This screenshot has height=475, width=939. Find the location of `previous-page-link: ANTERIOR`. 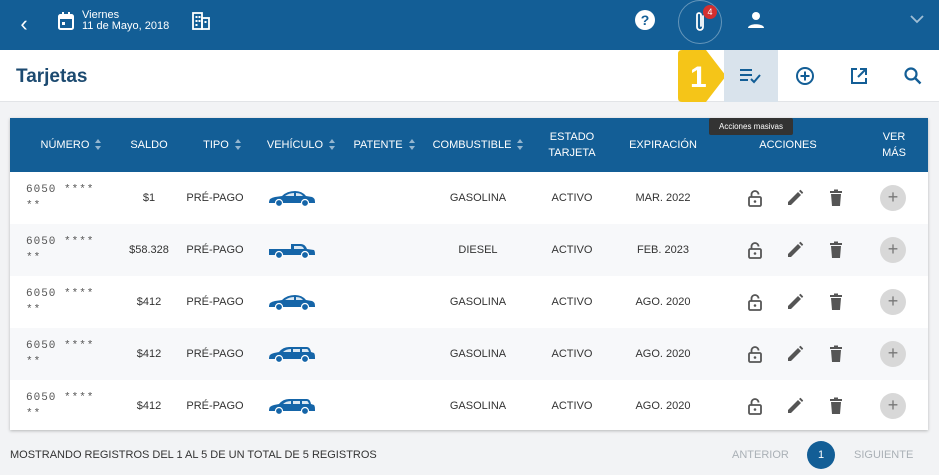

previous-page-link: ANTERIOR is located at coordinates (760, 455).